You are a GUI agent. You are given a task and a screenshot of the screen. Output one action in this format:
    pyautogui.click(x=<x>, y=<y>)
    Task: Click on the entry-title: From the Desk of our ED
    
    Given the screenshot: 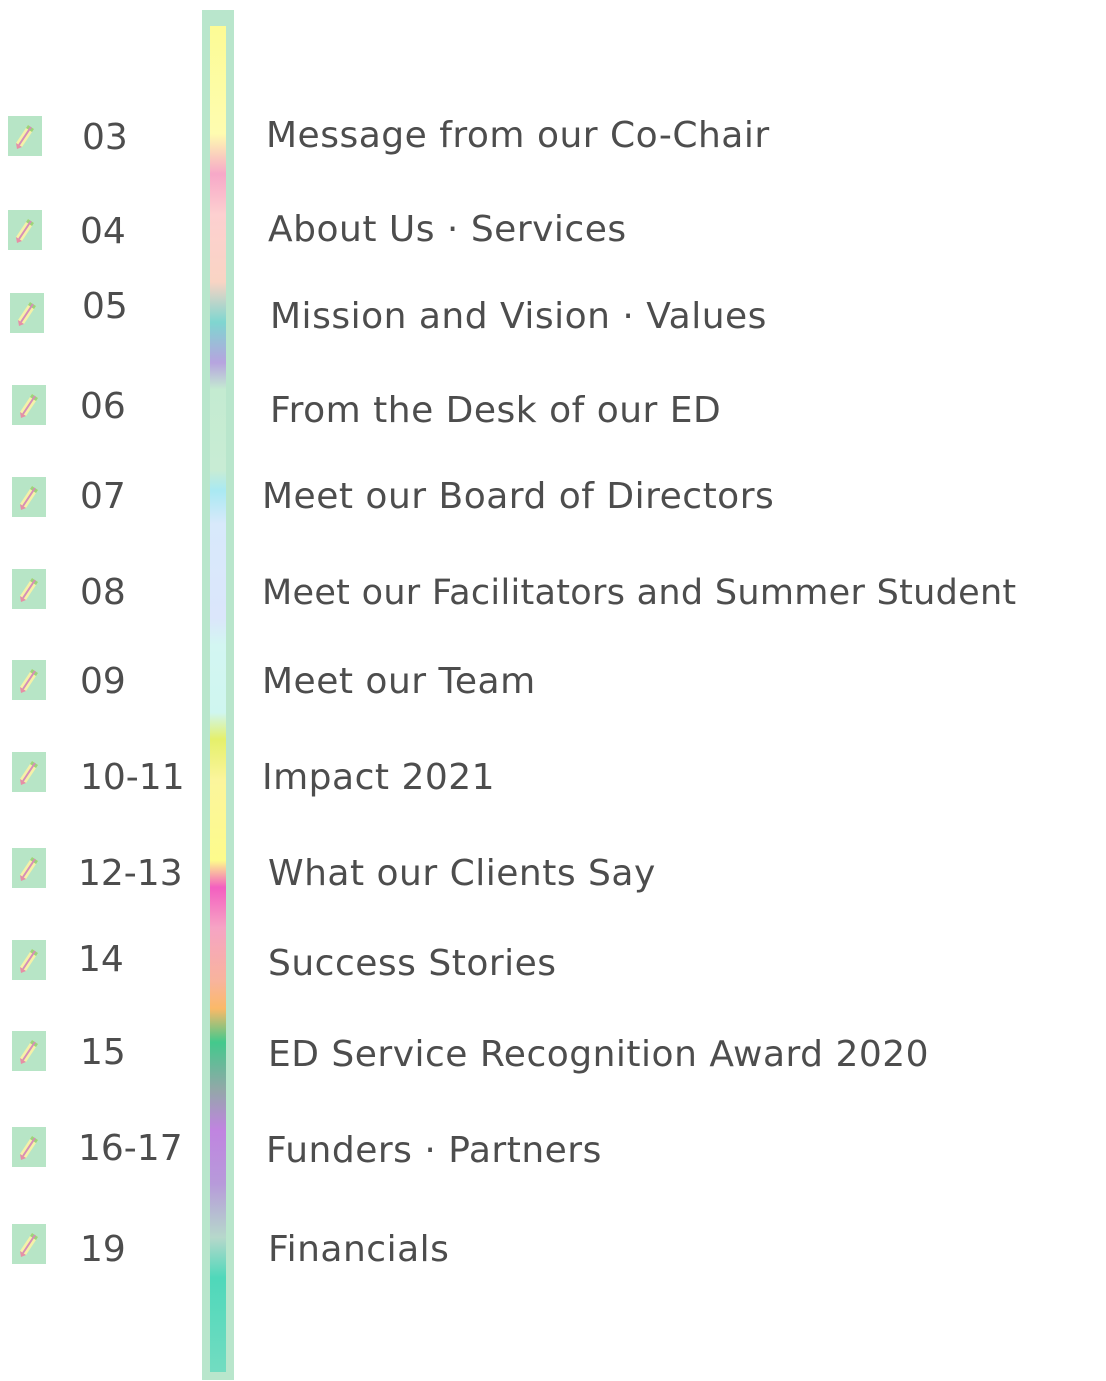 What is the action you would take?
    pyautogui.click(x=496, y=410)
    